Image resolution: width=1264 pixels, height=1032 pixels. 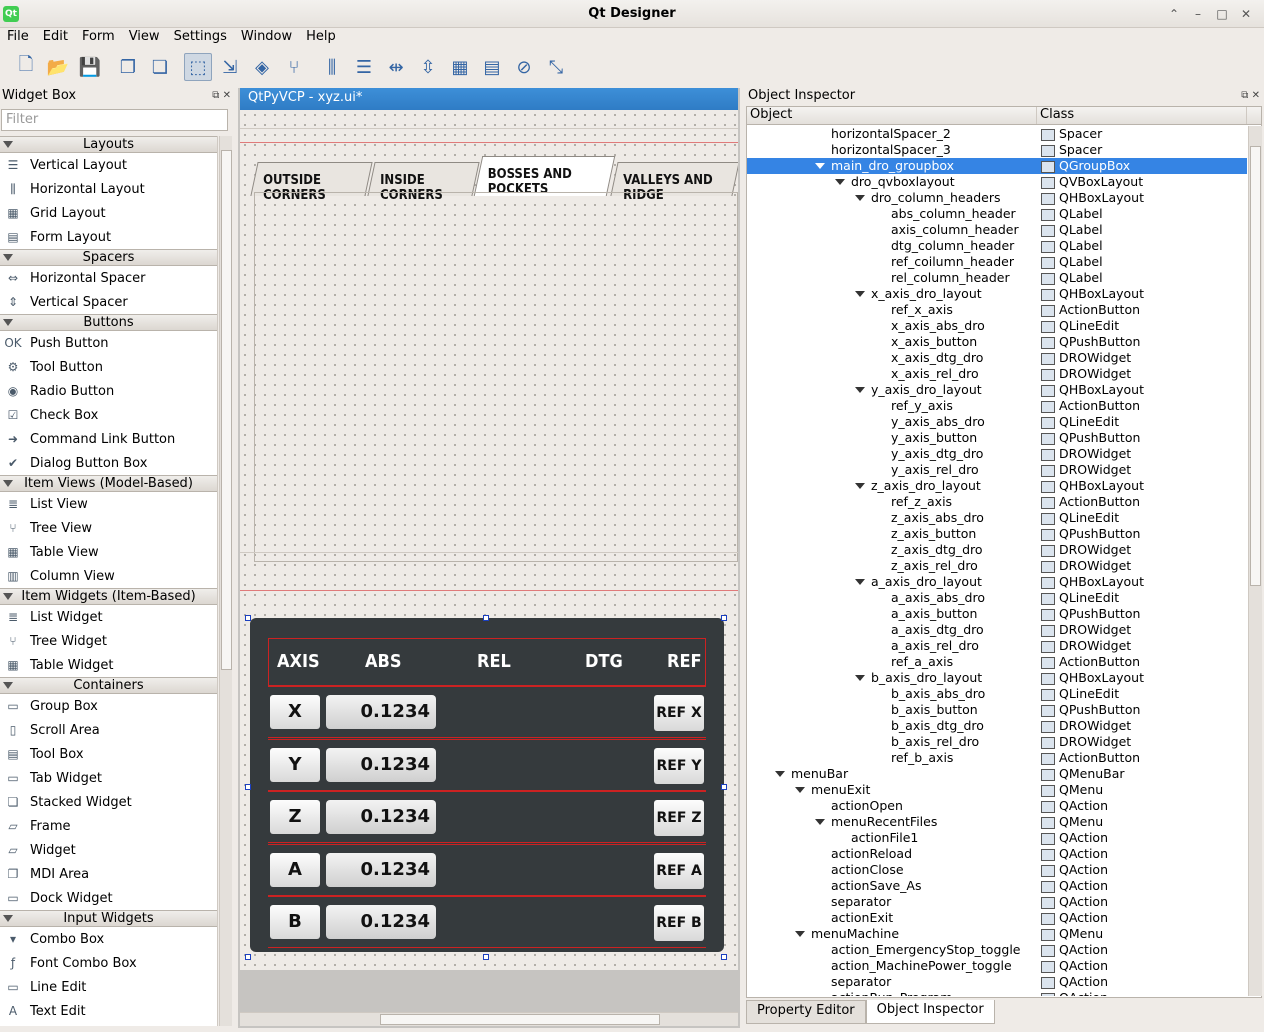 What do you see at coordinates (108, 918) in the screenshot?
I see `category-input-widgets: Input Widgets` at bounding box center [108, 918].